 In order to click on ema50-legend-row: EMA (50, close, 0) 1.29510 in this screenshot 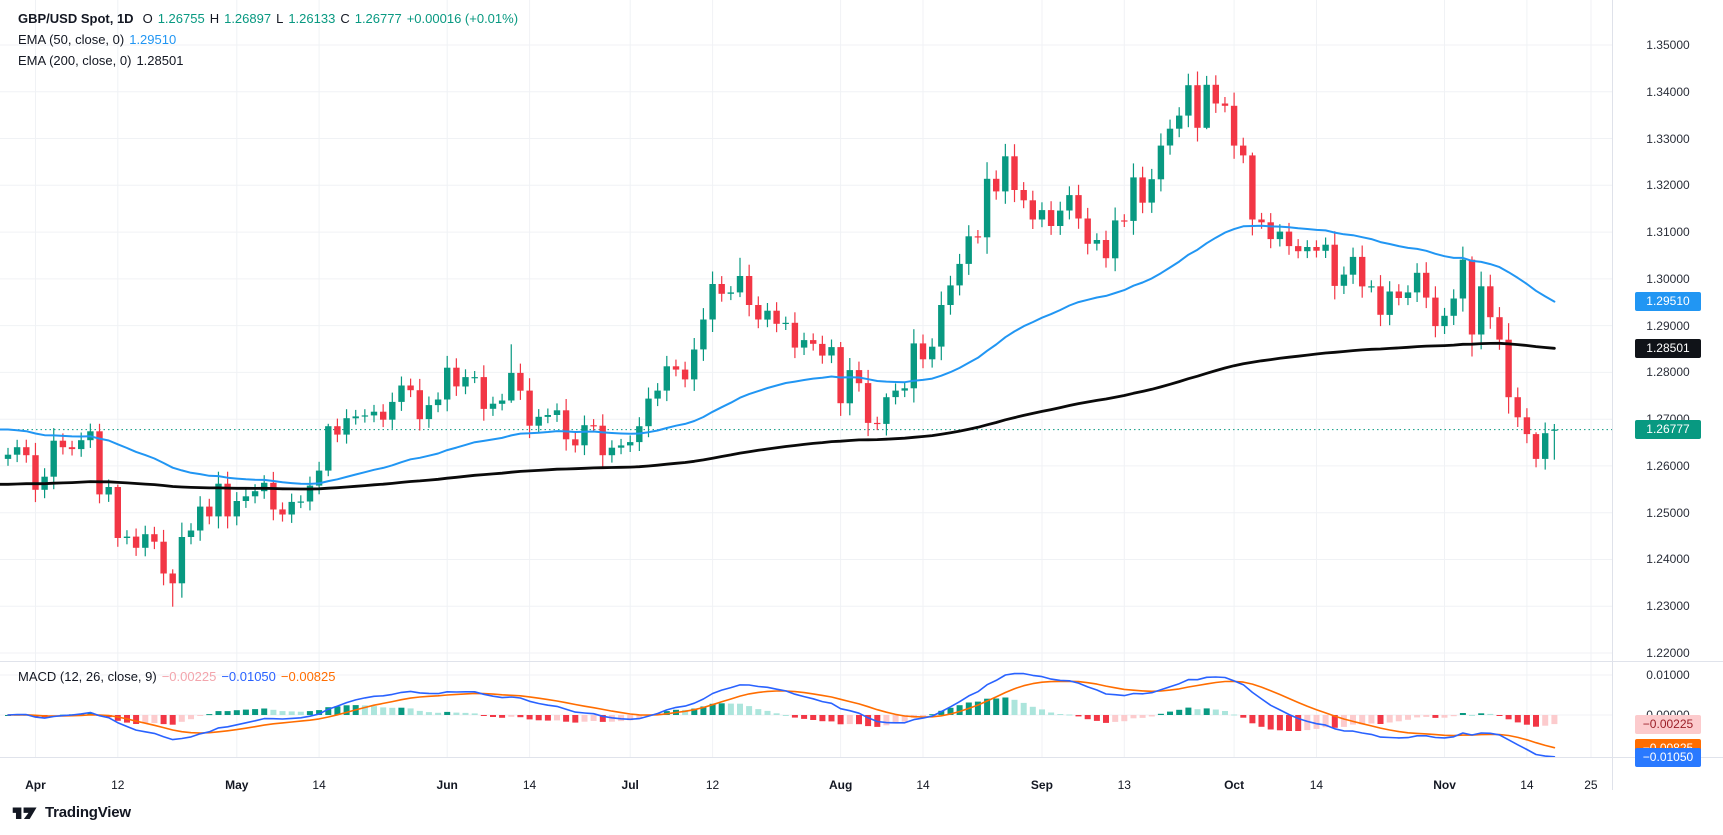, I will do `click(268, 39)`.